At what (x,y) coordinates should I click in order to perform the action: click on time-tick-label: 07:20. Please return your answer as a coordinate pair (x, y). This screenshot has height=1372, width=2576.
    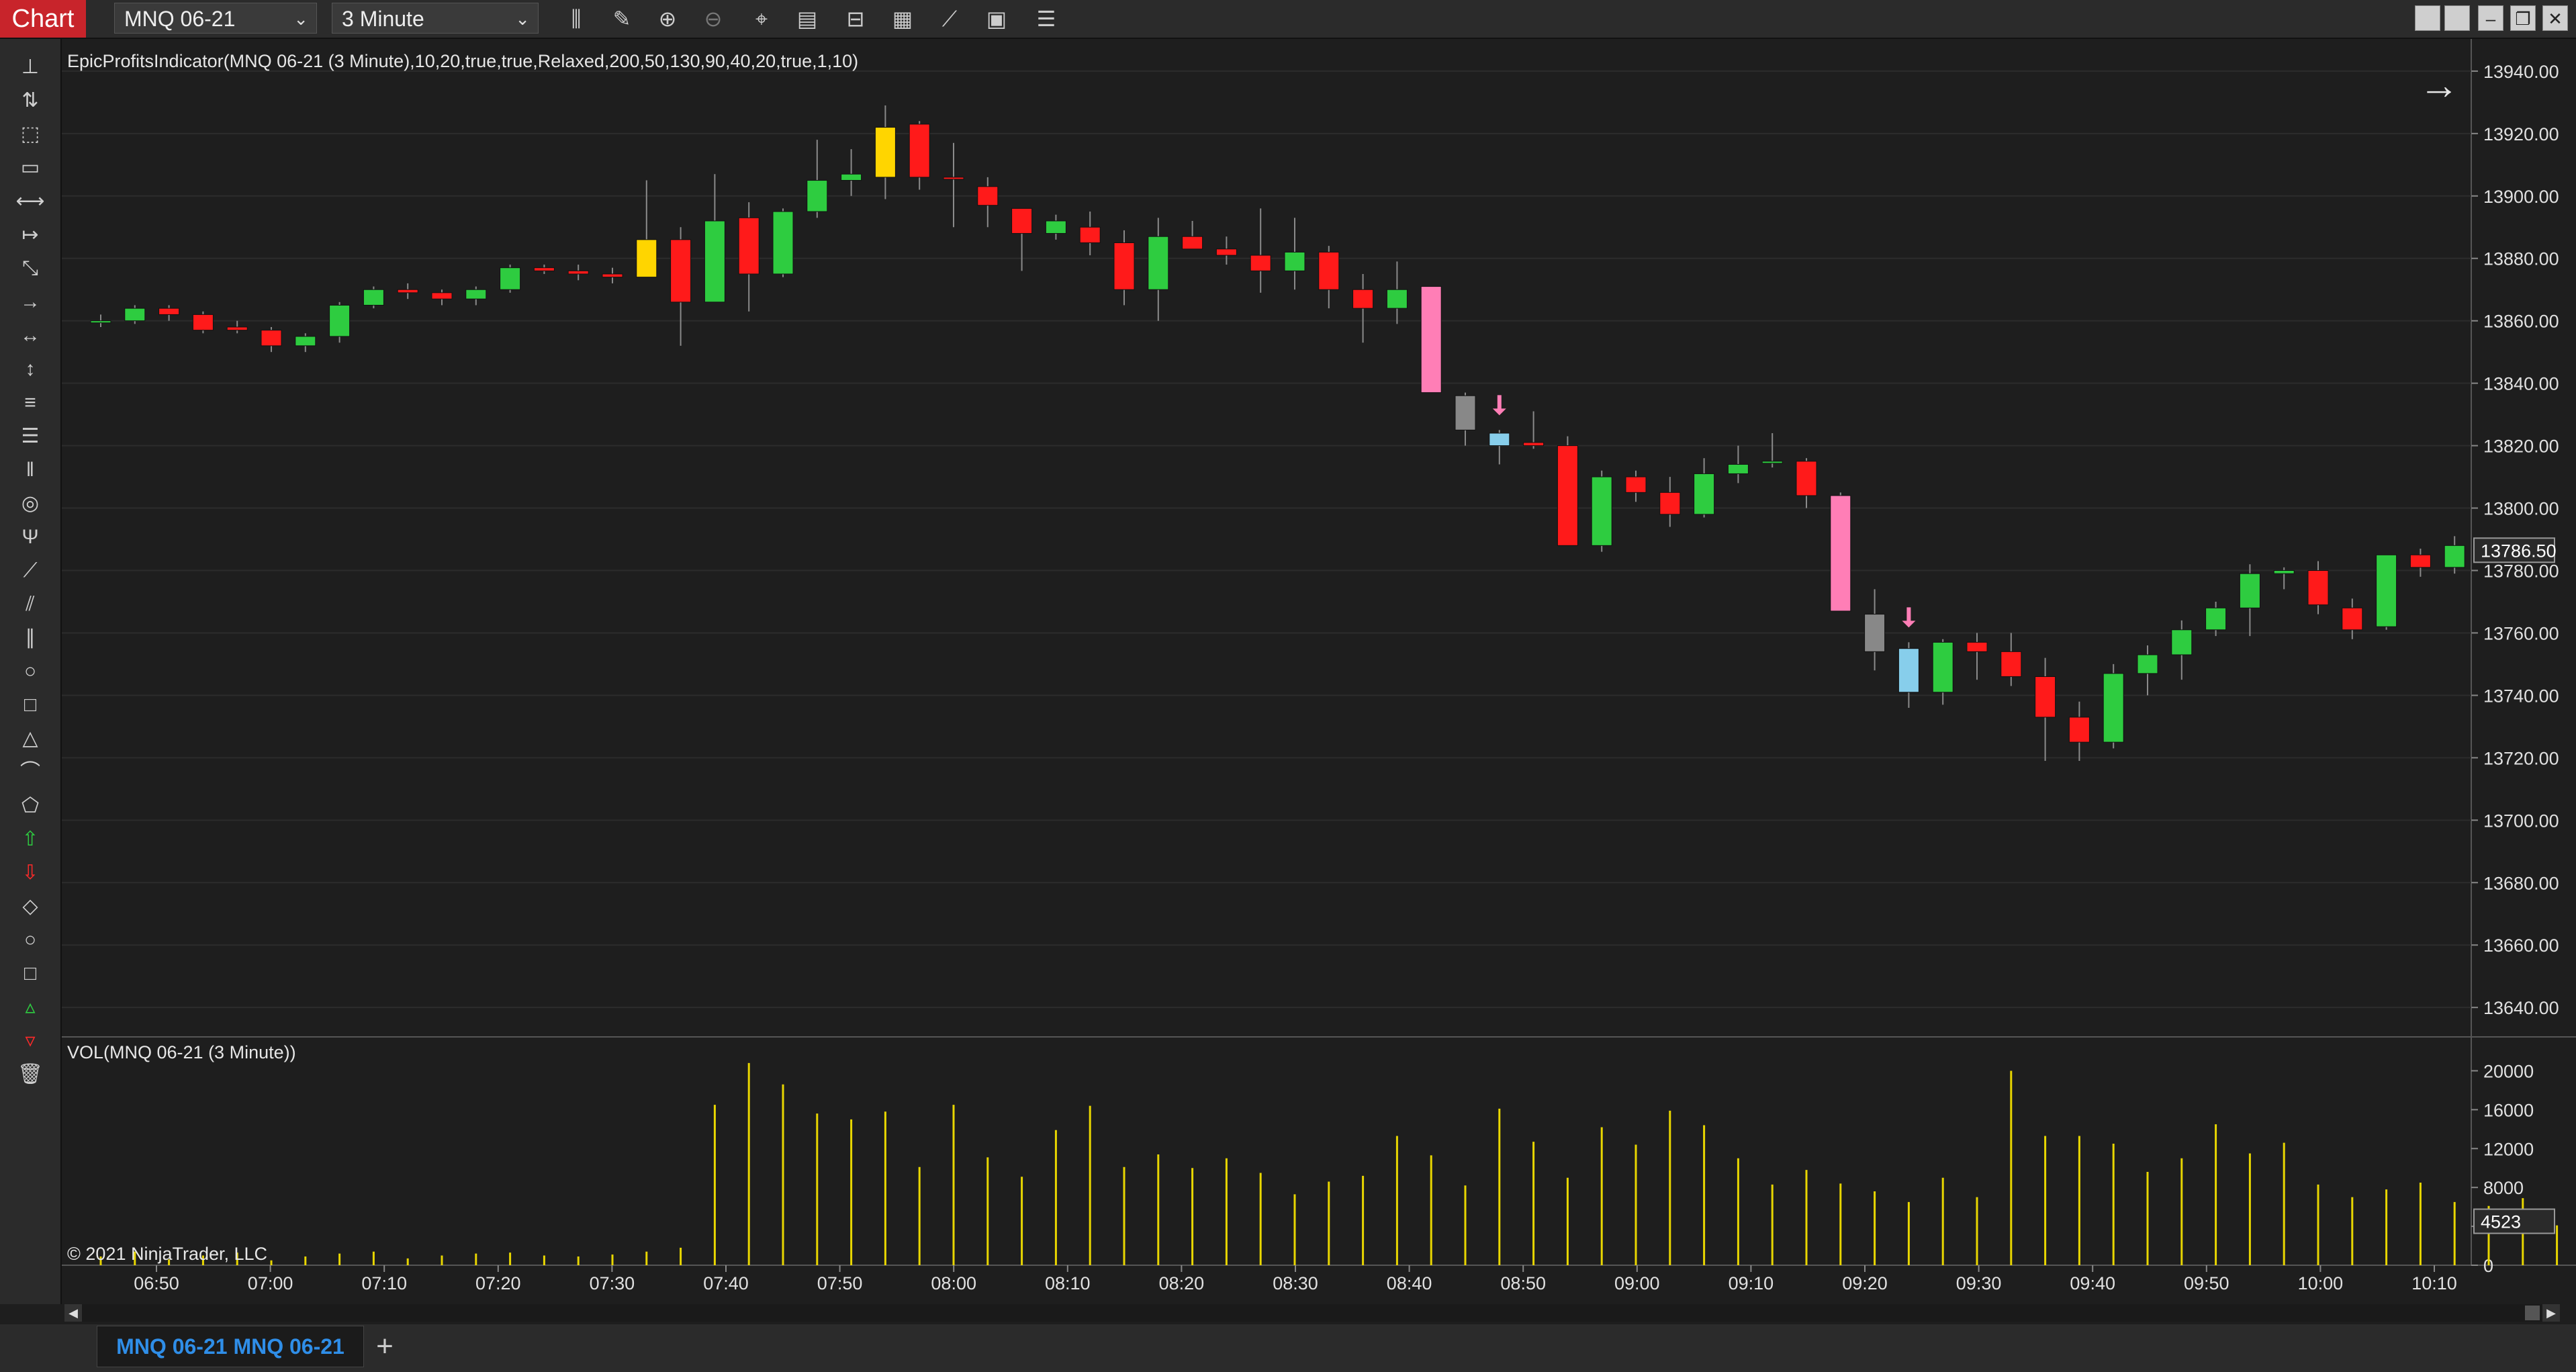
    Looking at the image, I should click on (498, 1283).